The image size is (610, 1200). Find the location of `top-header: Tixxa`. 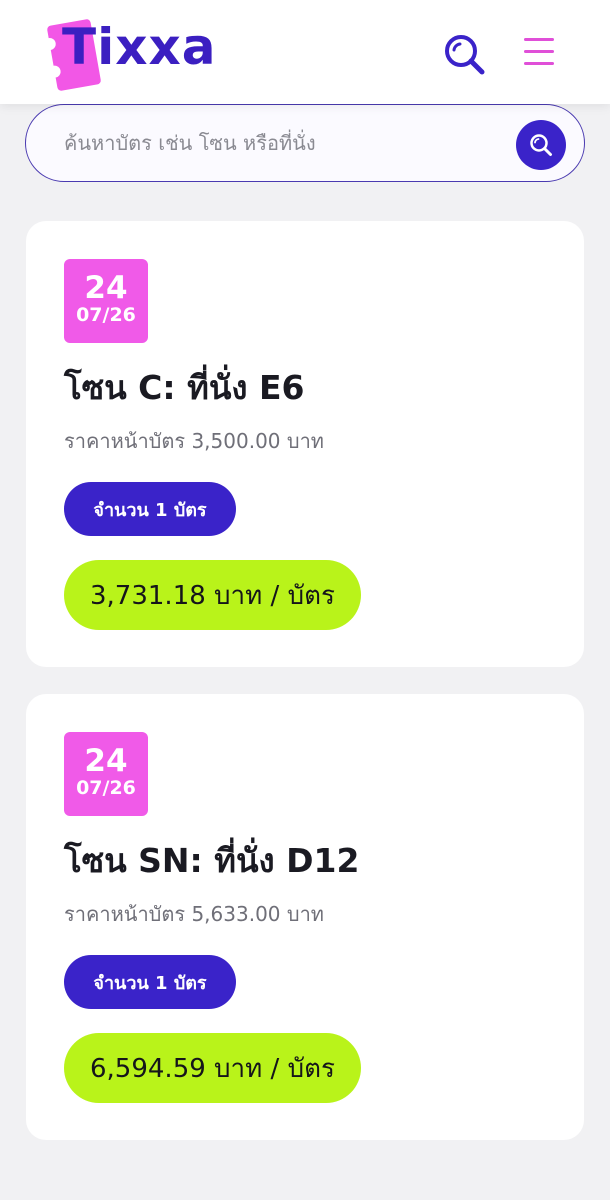

top-header: Tixxa is located at coordinates (305, 52).